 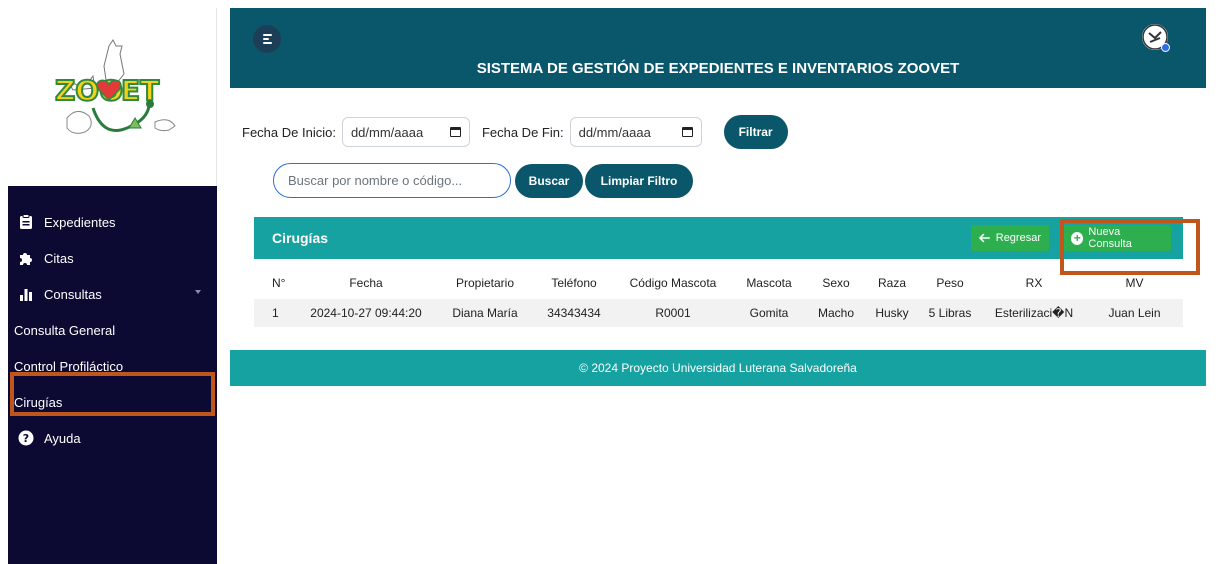 I want to click on puzzle-icon, so click(x=26, y=258).